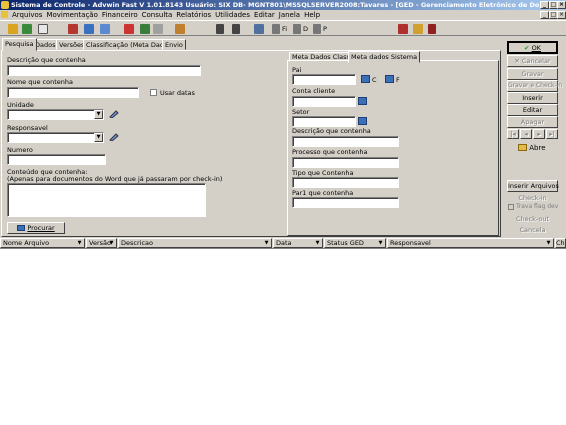 This screenshot has height=425, width=566. Describe the element at coordinates (177, 93) in the screenshot. I see `usar-datas-label: Usar datas` at that location.